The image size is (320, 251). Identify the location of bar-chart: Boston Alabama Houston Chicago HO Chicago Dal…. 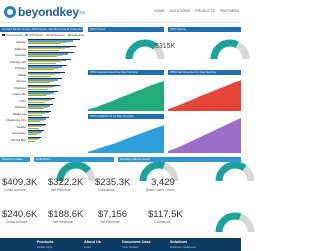
(41, 93).